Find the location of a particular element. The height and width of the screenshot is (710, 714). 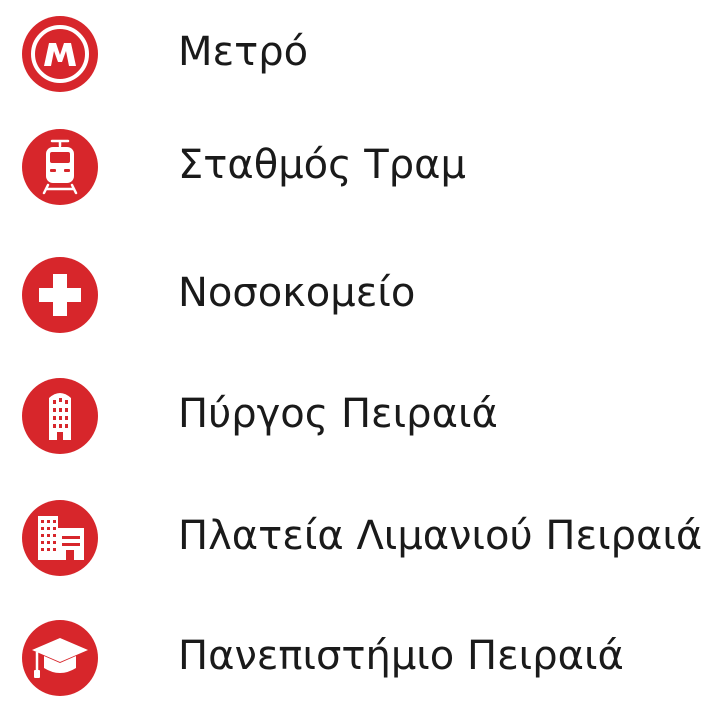

legend-item-university: Πανεπιστήμιο Πειραιά is located at coordinates (357, 665).